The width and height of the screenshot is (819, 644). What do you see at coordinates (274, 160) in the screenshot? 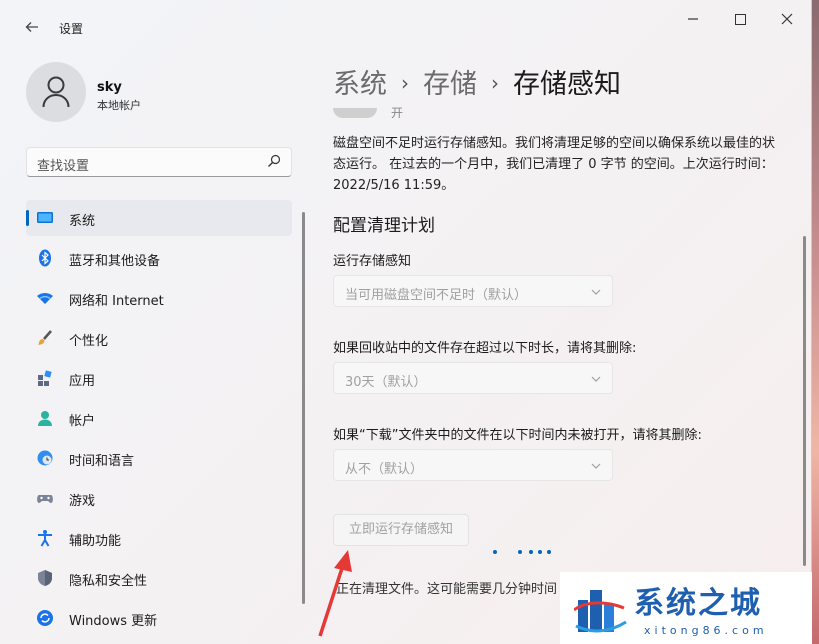
I see `search-icon` at bounding box center [274, 160].